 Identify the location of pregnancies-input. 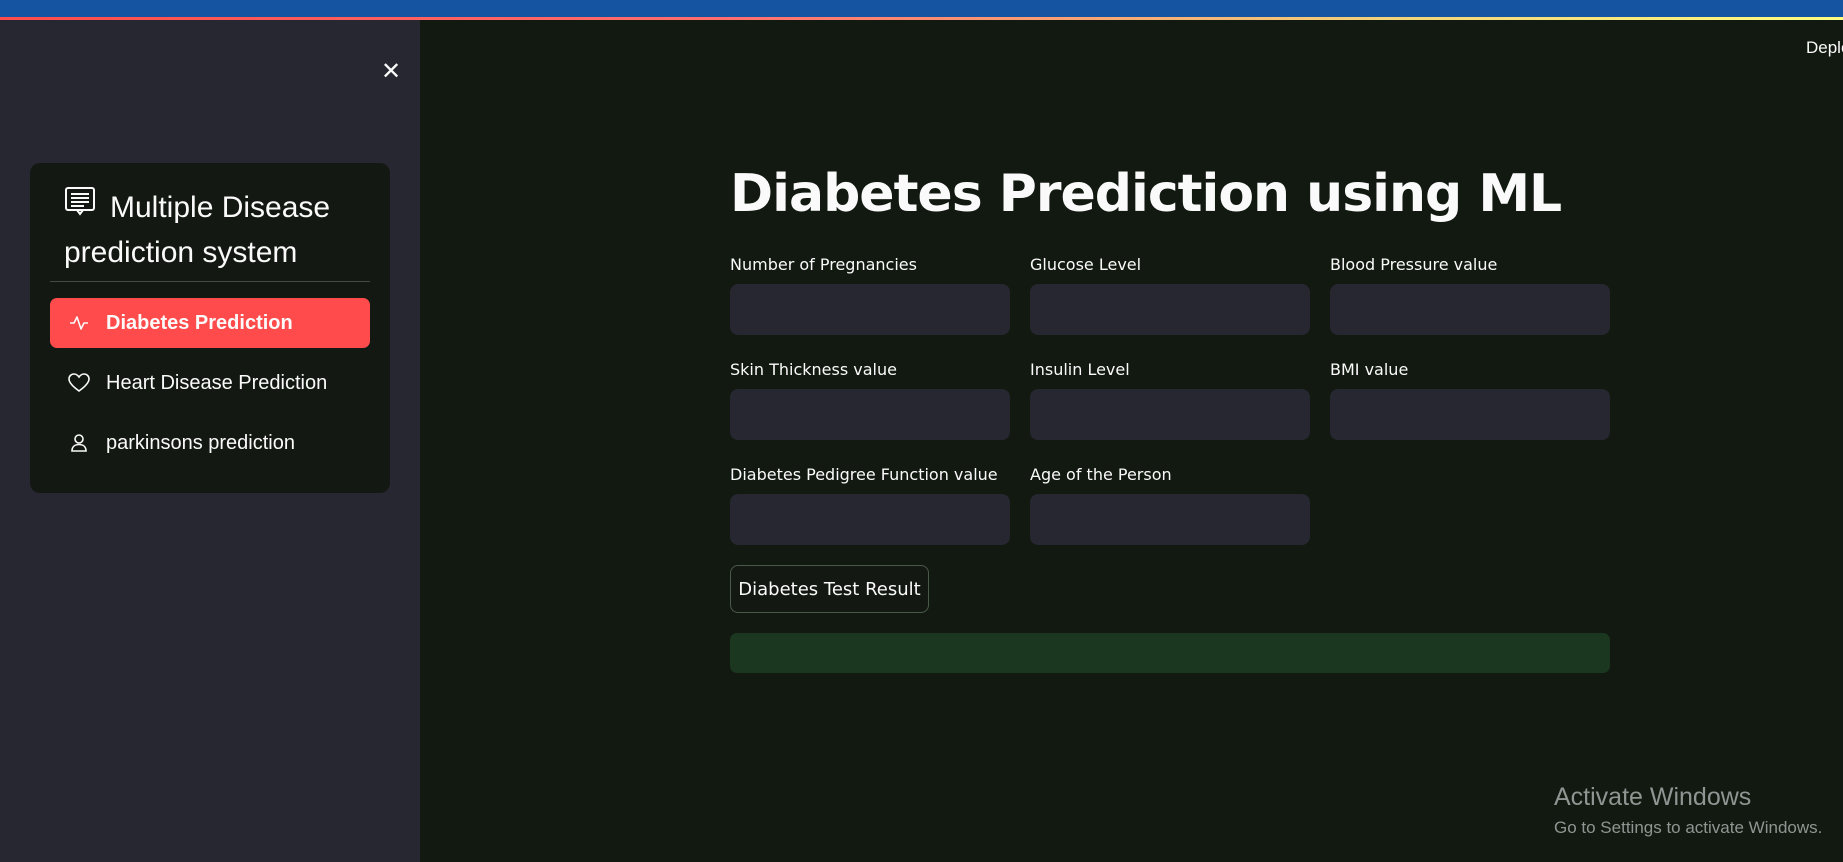
(870, 309).